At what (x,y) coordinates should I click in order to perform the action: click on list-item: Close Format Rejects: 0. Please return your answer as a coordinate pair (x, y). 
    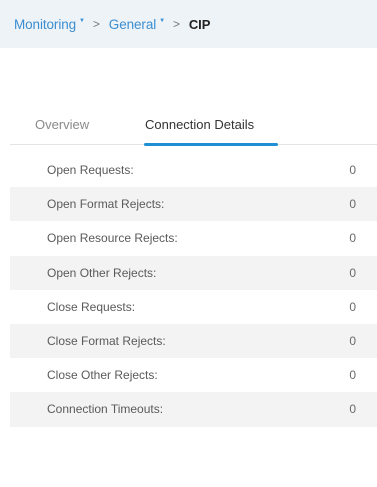
    Looking at the image, I should click on (193, 341).